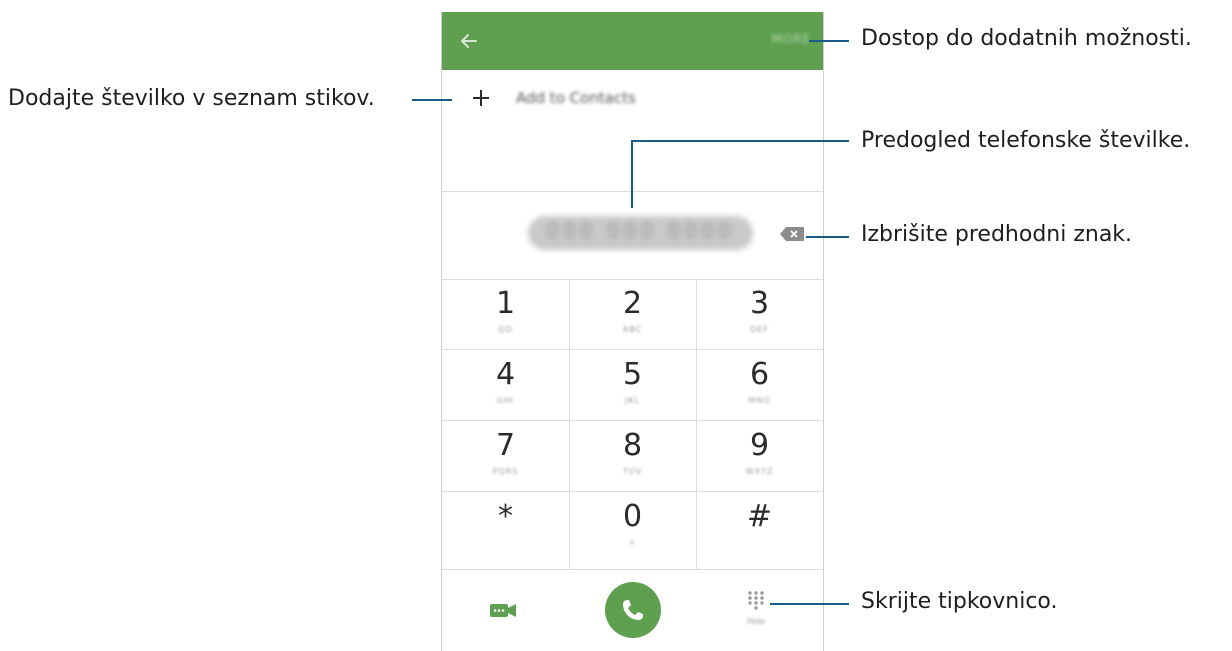 Image resolution: width=1232 pixels, height=651 pixels. Describe the element at coordinates (792, 234) in the screenshot. I see `backspace-icon` at that location.